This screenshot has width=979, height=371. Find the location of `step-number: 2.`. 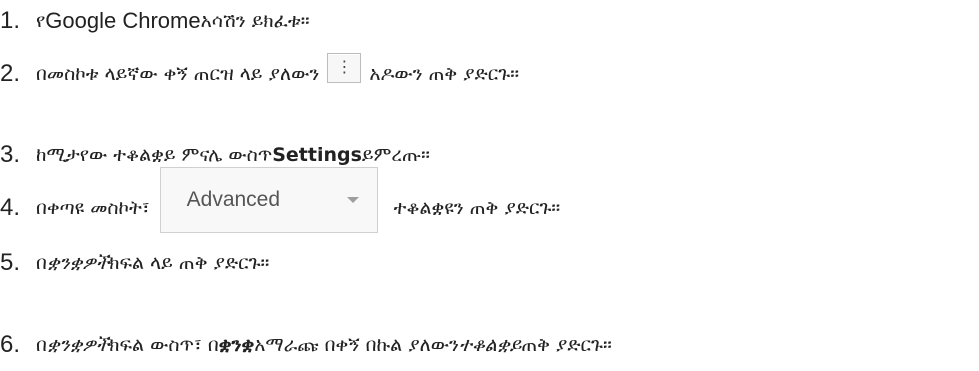

step-number: 2. is located at coordinates (10, 73).